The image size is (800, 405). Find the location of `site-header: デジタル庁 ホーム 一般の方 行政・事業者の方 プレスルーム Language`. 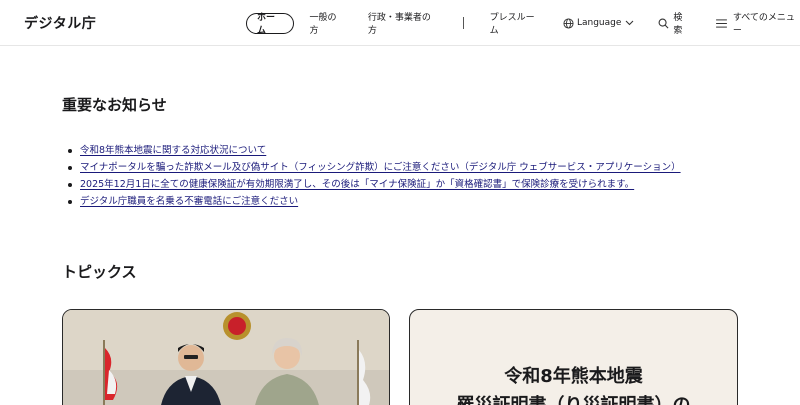

site-header: デジタル庁 ホーム 一般の方 行政・事業者の方 プレスルーム Language is located at coordinates (400, 23).